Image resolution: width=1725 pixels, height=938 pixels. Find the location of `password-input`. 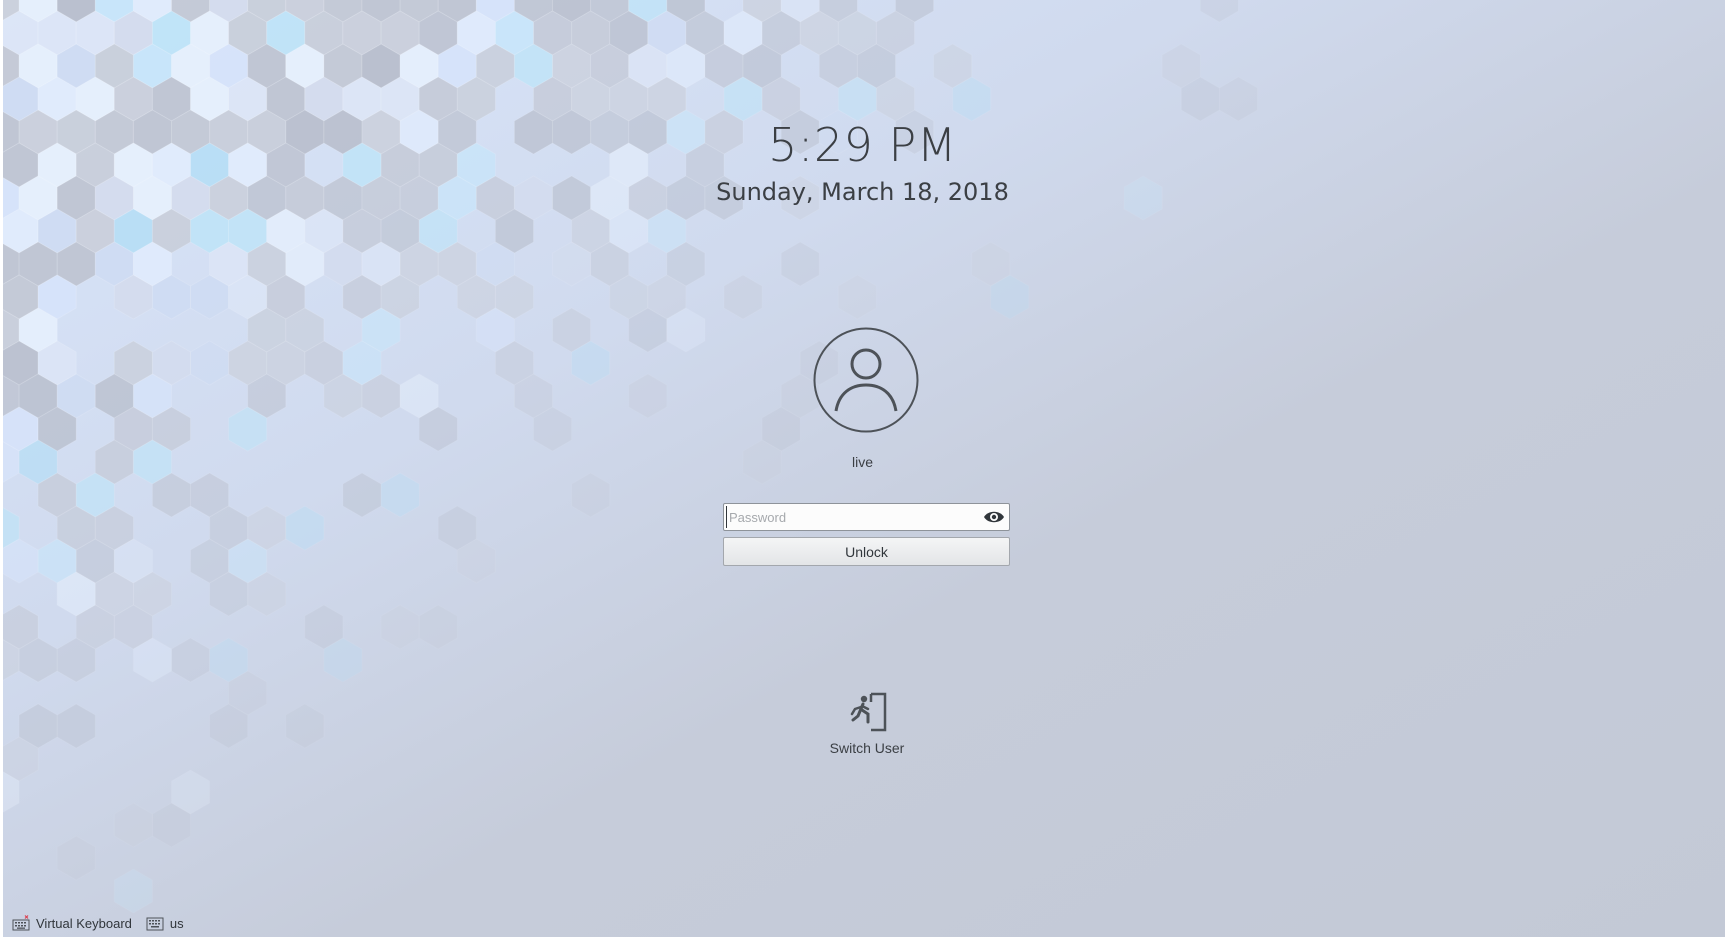

password-input is located at coordinates (851, 517).